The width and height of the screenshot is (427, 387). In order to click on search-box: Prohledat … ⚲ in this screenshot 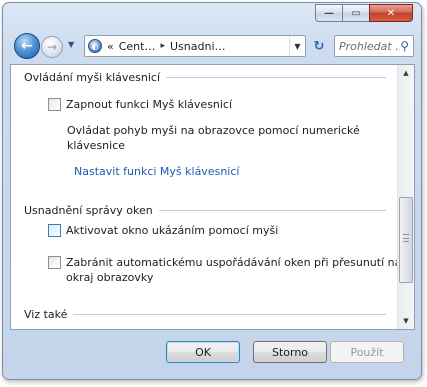, I will do `click(374, 46)`.